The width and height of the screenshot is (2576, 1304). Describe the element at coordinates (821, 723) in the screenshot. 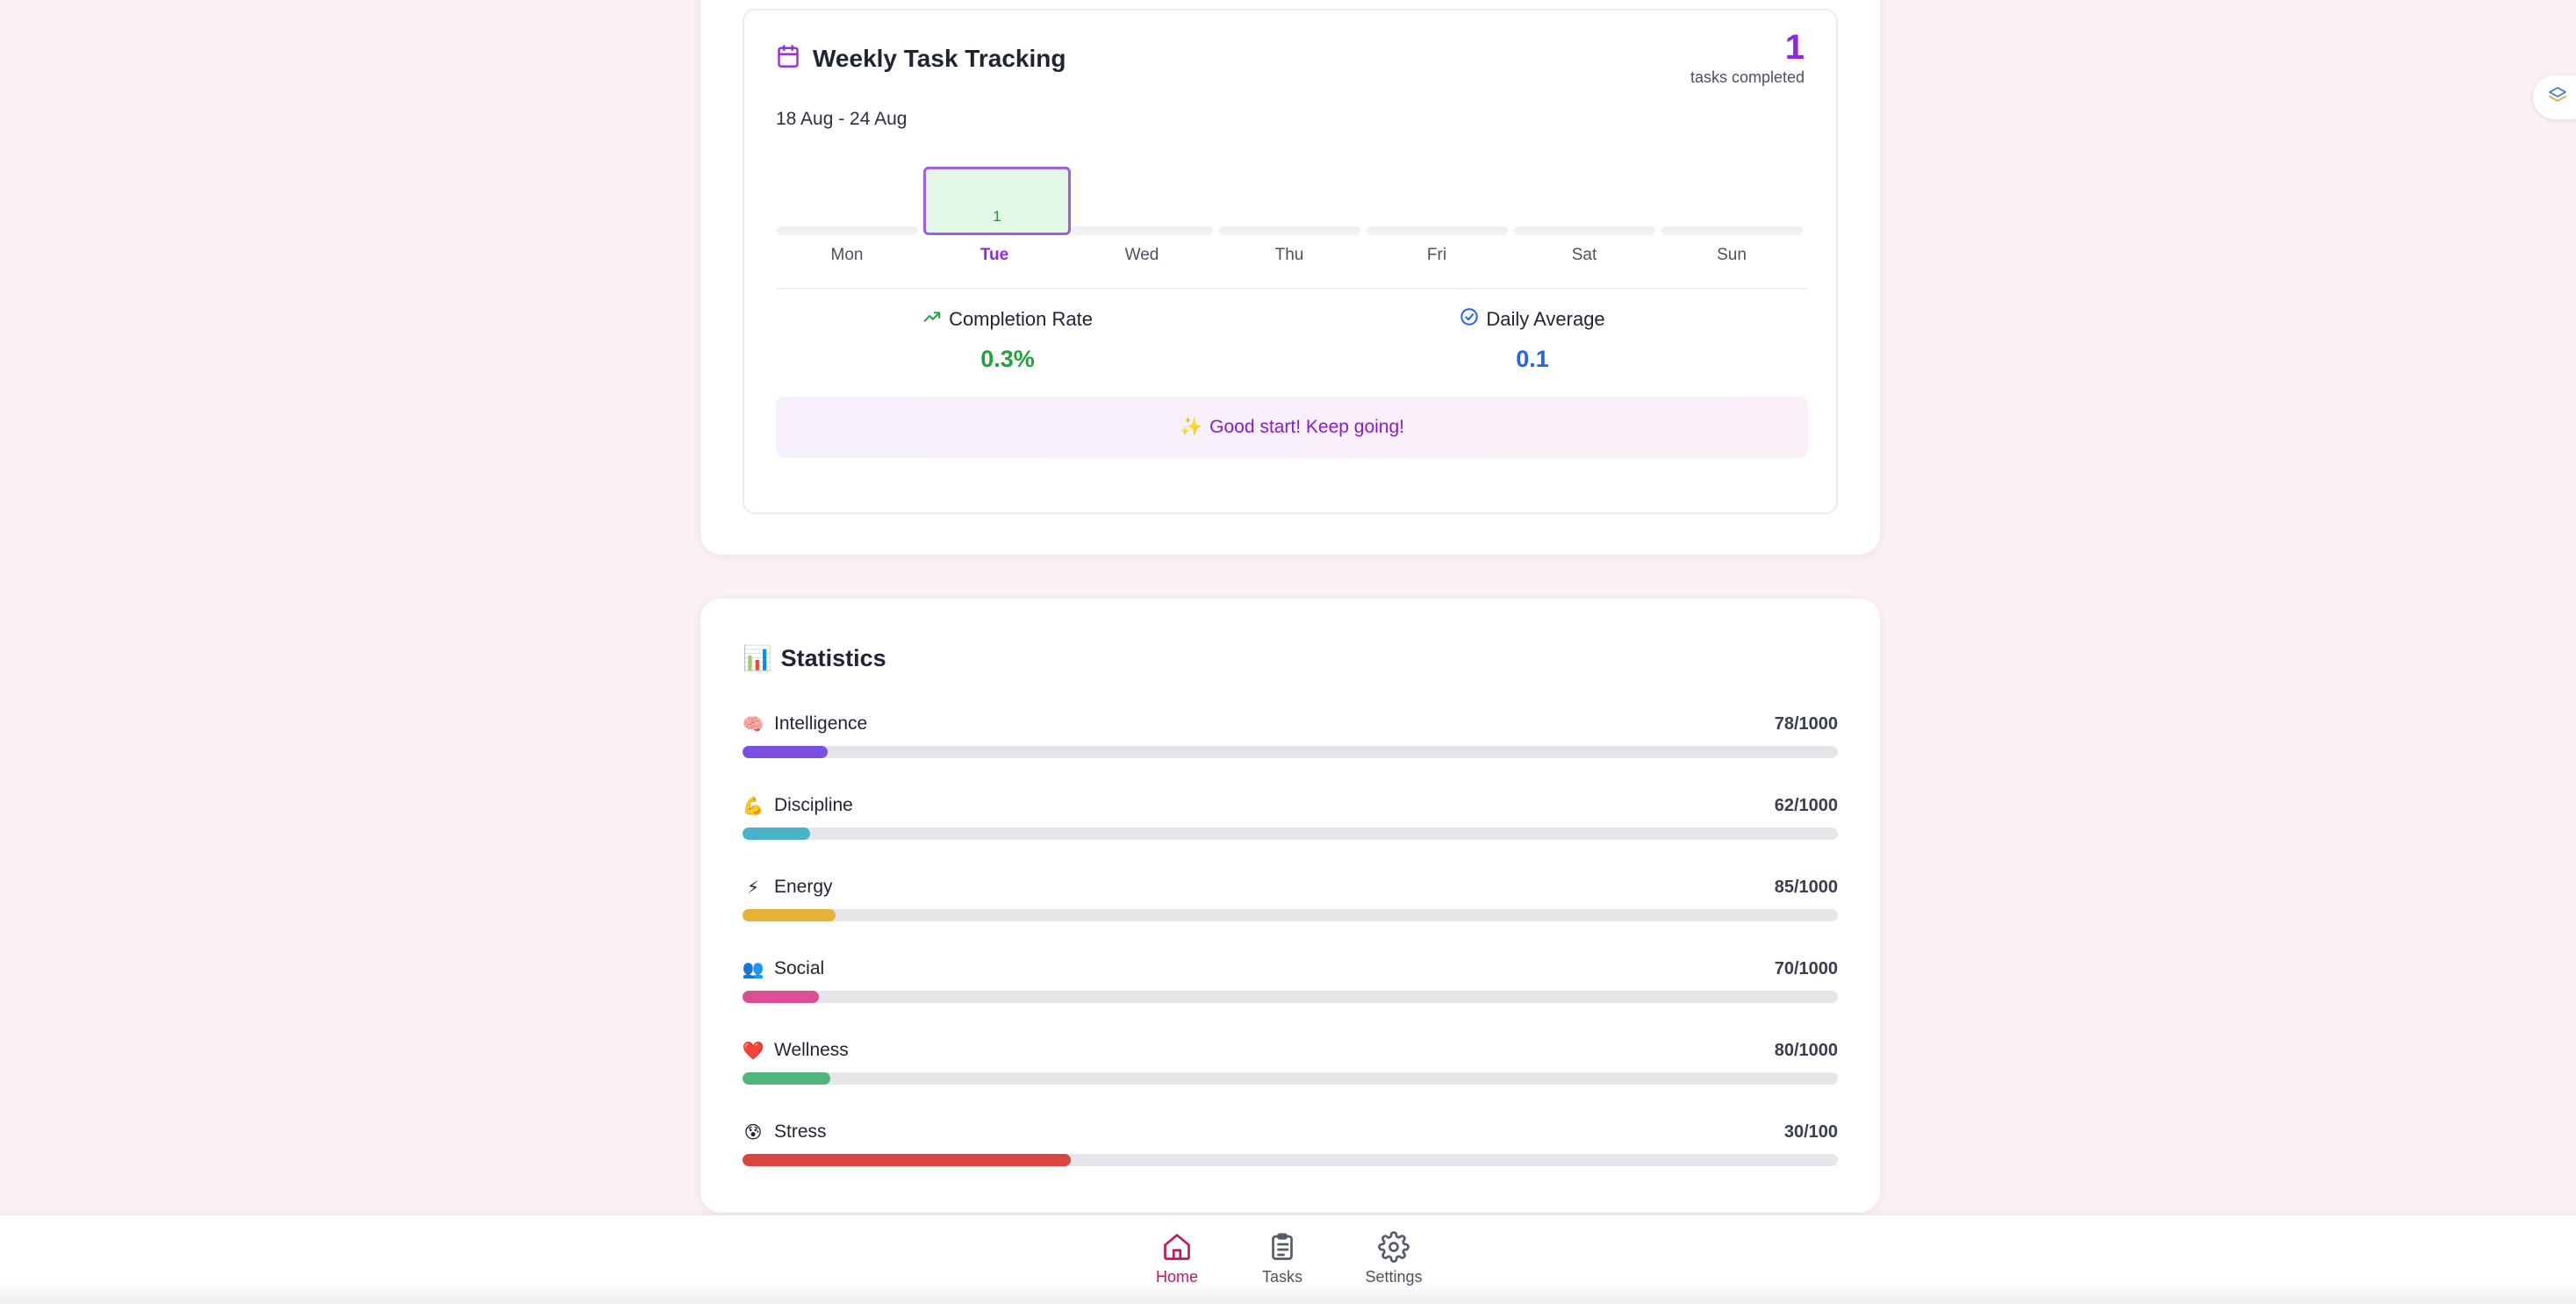

I see `stat-name: Intelligence` at that location.